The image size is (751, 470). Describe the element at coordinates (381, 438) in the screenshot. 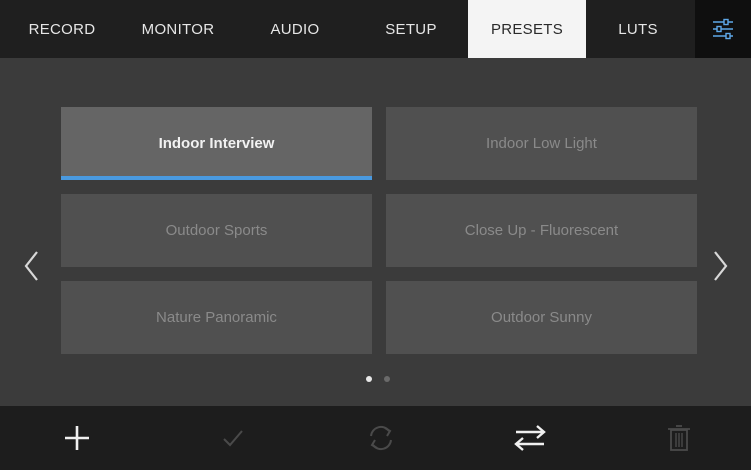

I see `sync-icon` at that location.